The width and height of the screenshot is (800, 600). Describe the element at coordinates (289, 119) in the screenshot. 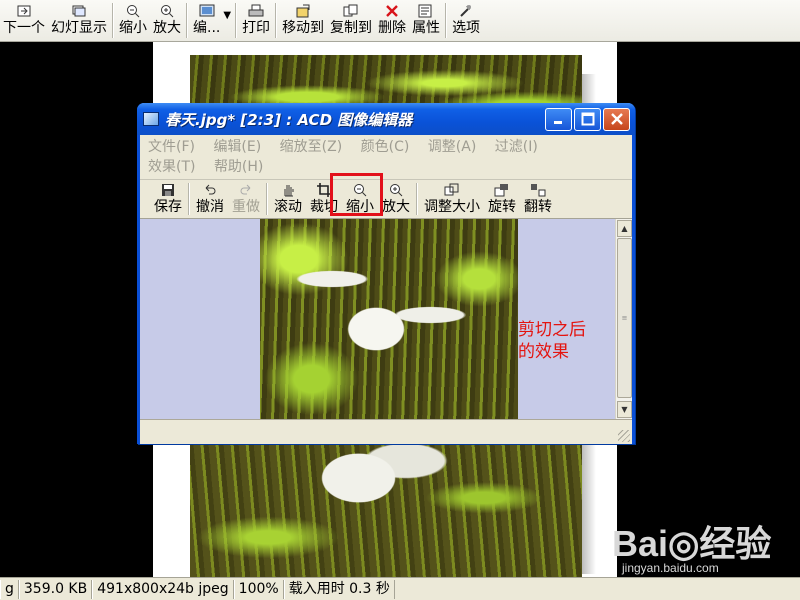

I see `editor-title: 春天.jpg* [2:3] : ACD 图像编辑器` at that location.